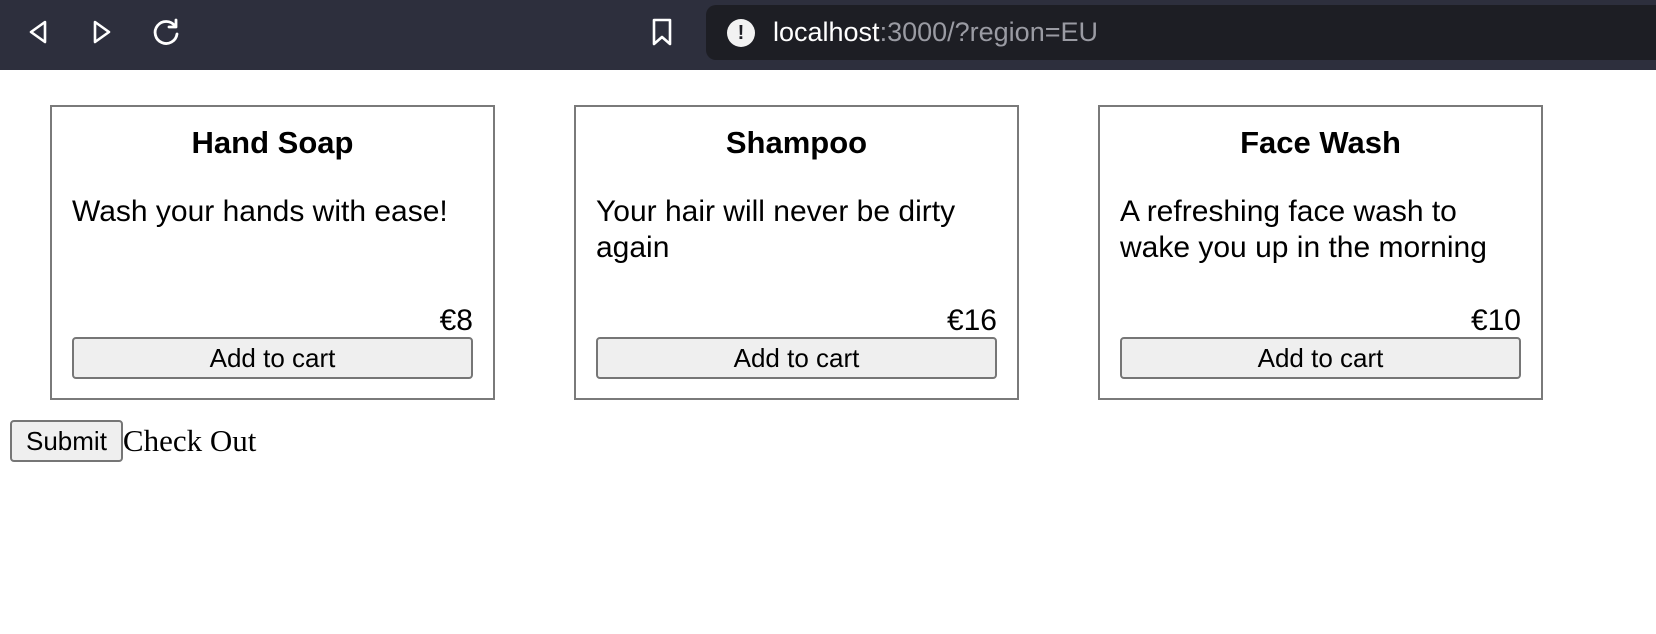  Describe the element at coordinates (988, 32) in the screenshot. I see `url-path: :3000/?region=EU` at that location.